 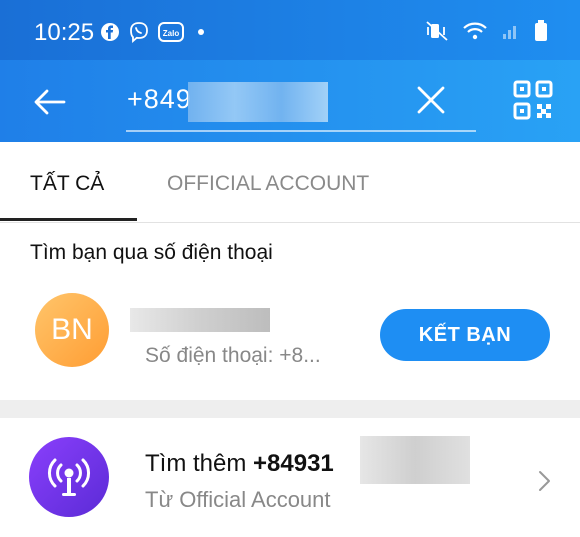 What do you see at coordinates (544, 481) in the screenshot?
I see `chevron-right-icon` at bounding box center [544, 481].